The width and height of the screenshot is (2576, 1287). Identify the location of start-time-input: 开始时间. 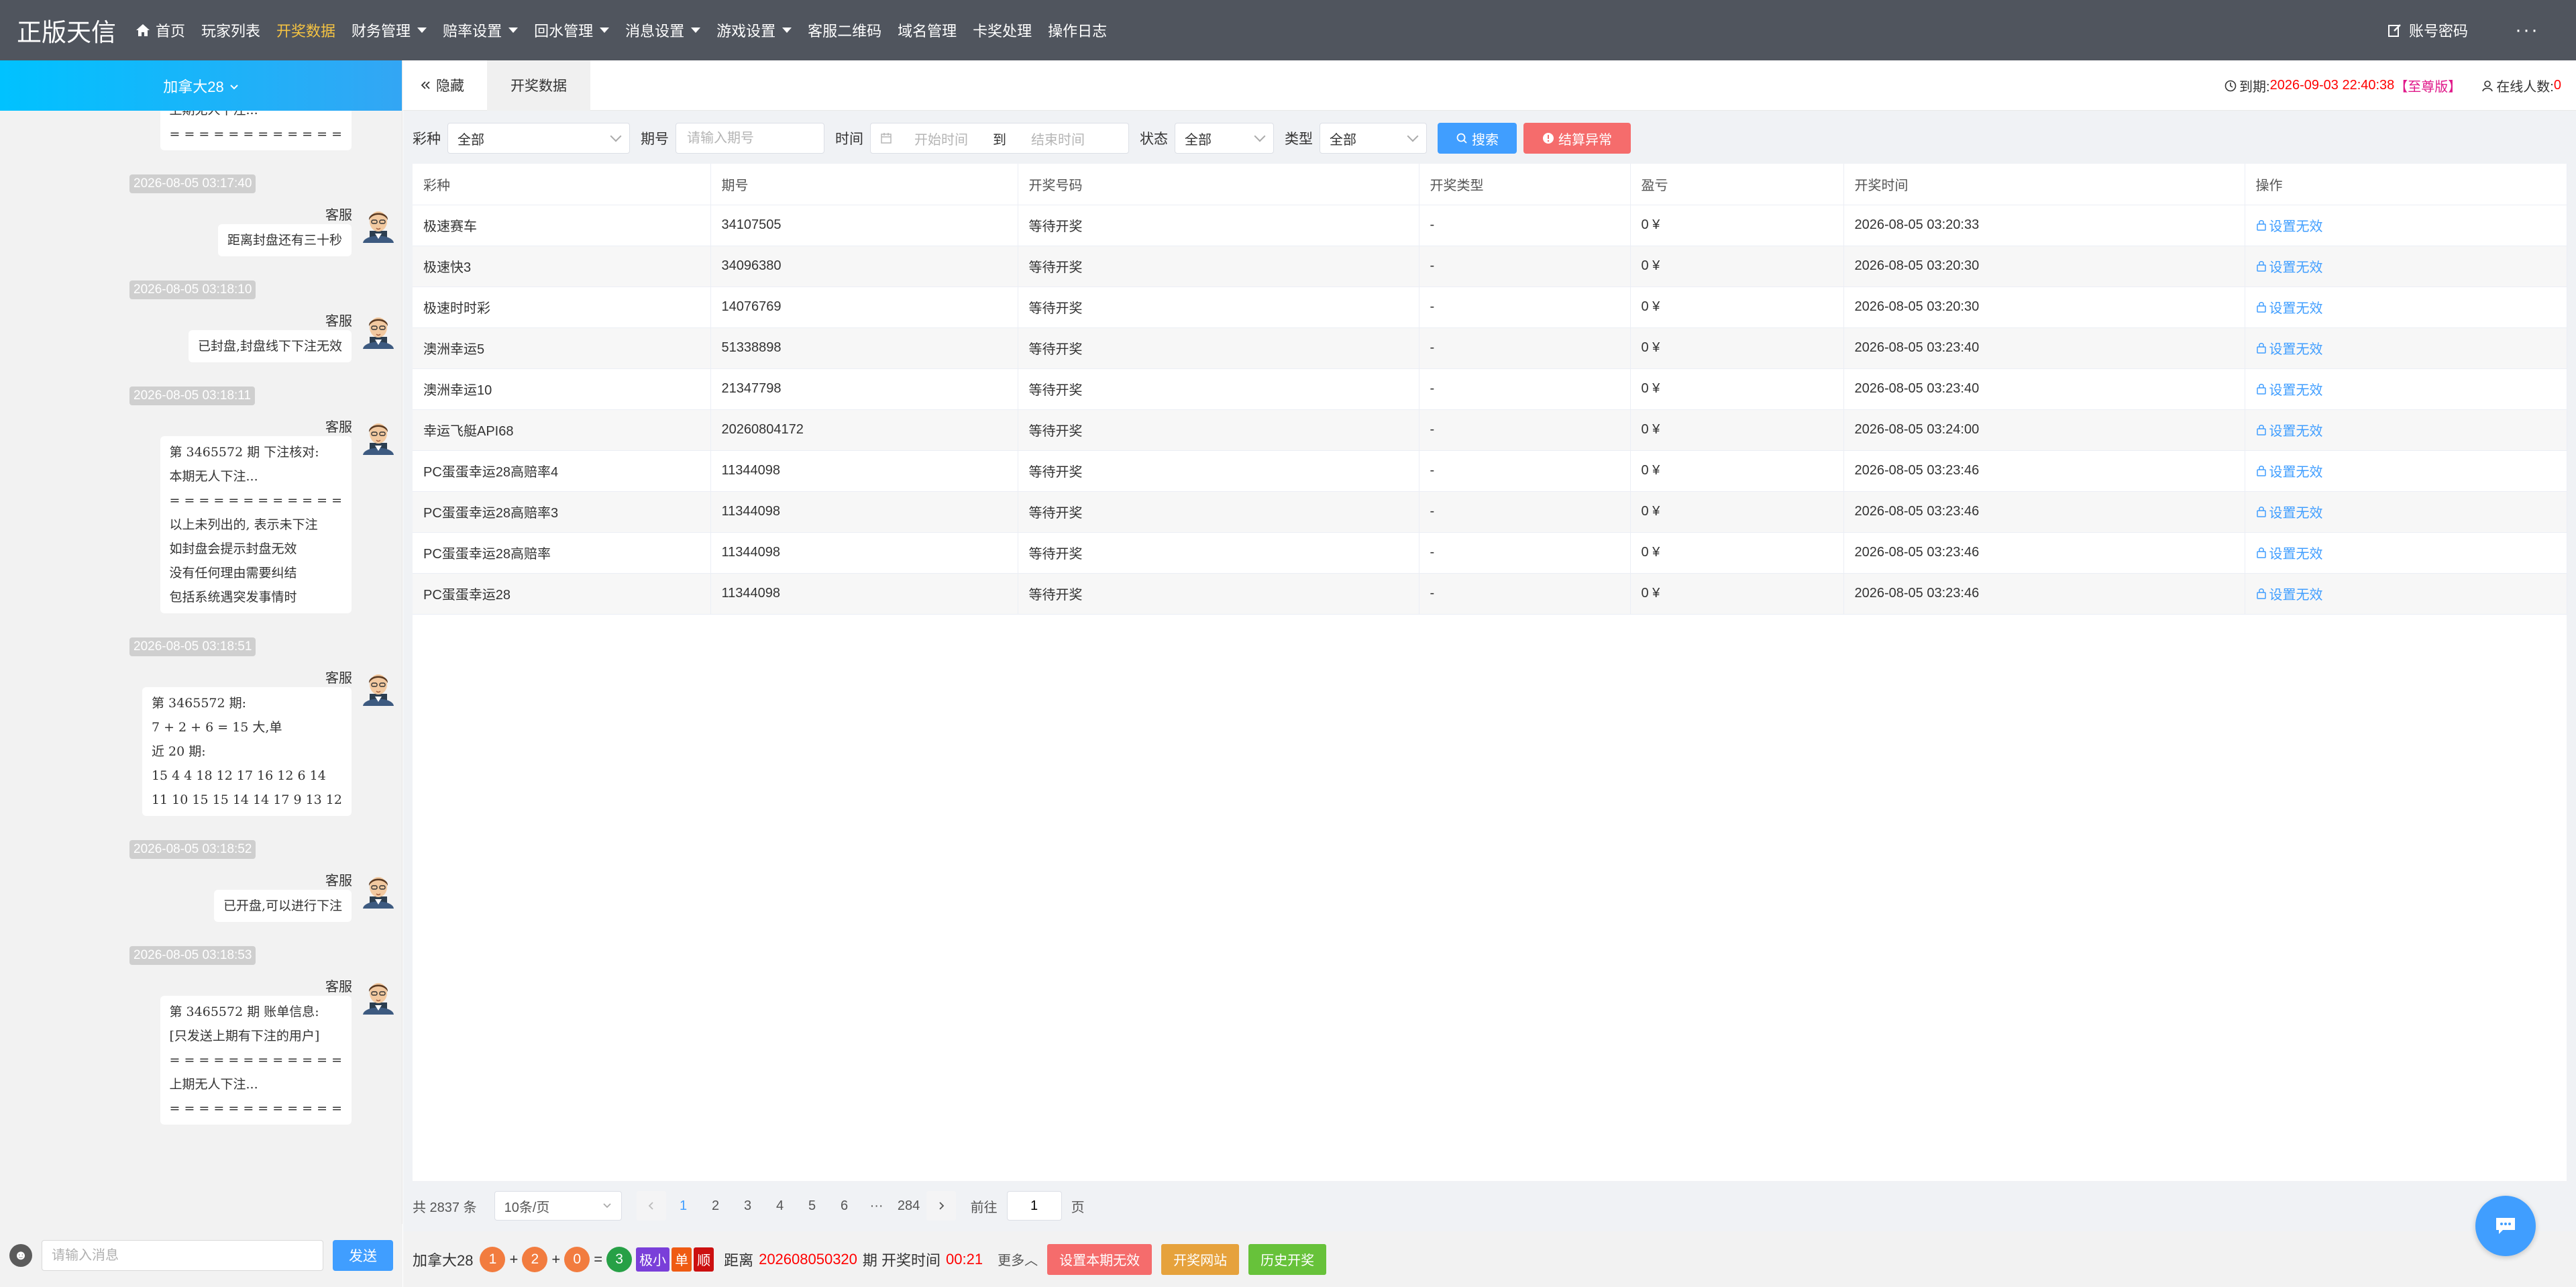
(941, 138).